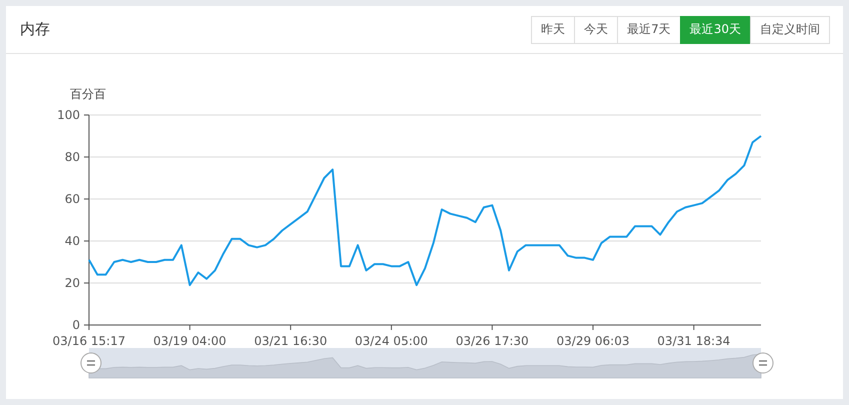 The image size is (849, 405). What do you see at coordinates (76, 325) in the screenshot?
I see `y-tick-label: 0` at bounding box center [76, 325].